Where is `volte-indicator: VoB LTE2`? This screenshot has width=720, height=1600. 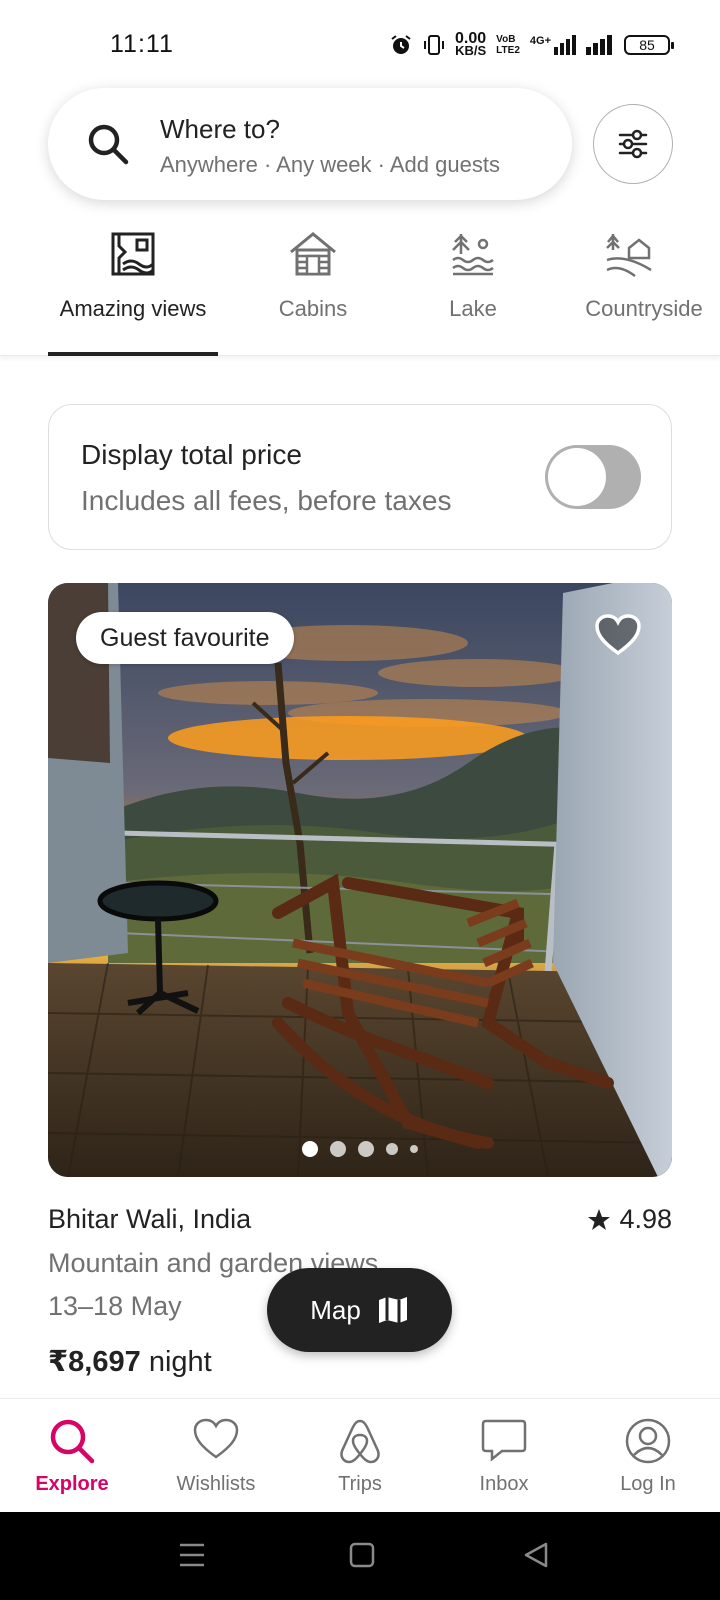 volte-indicator: VoB LTE2 is located at coordinates (508, 45).